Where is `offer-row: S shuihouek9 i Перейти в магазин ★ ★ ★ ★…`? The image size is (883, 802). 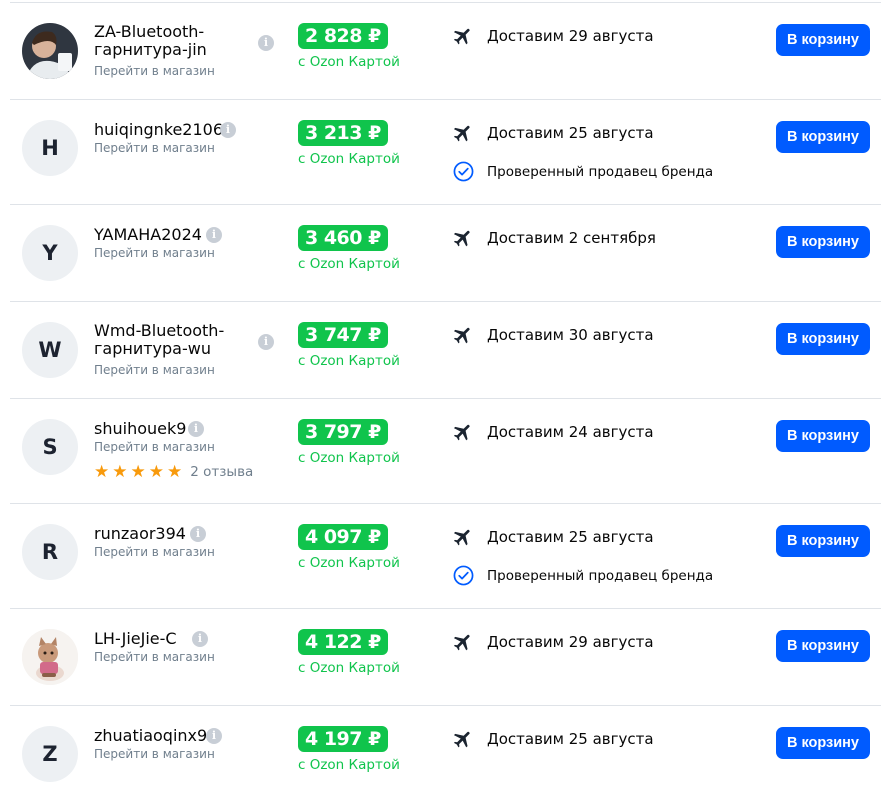
offer-row: S shuihouek9 i Перейти в магазин ★ ★ ★ ★… is located at coordinates (445, 451).